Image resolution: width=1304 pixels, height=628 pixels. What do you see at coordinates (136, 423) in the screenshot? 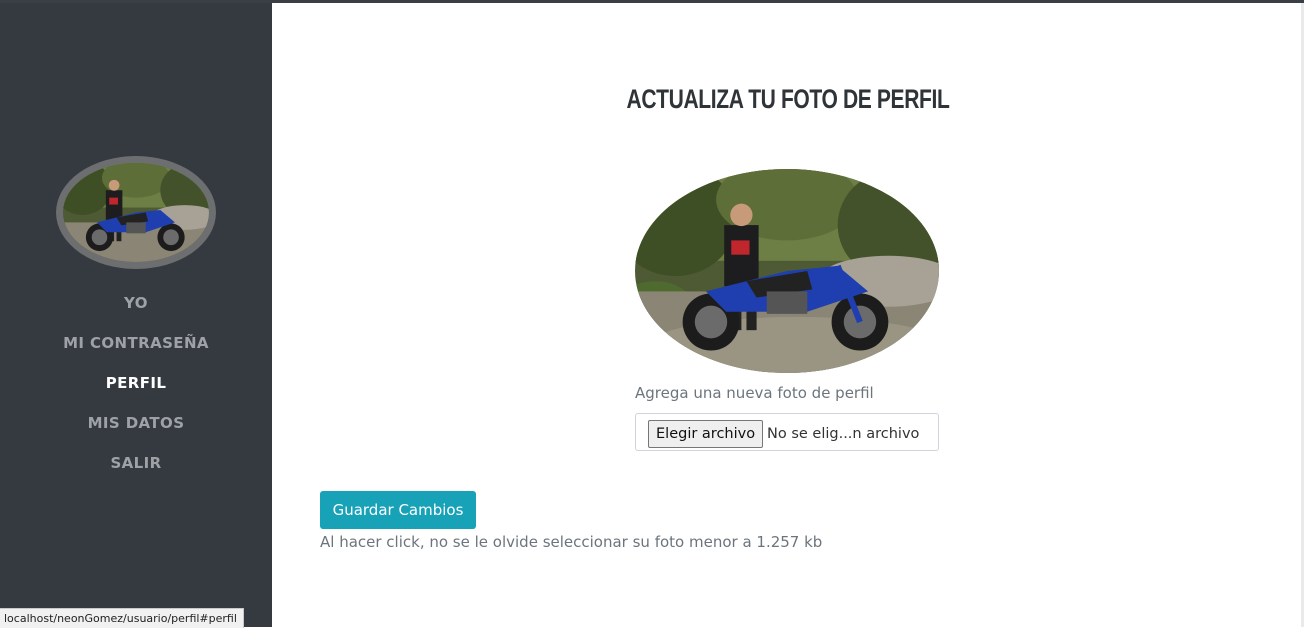
I see `sidebar-item-mis-datos: MIS DATOS` at bounding box center [136, 423].